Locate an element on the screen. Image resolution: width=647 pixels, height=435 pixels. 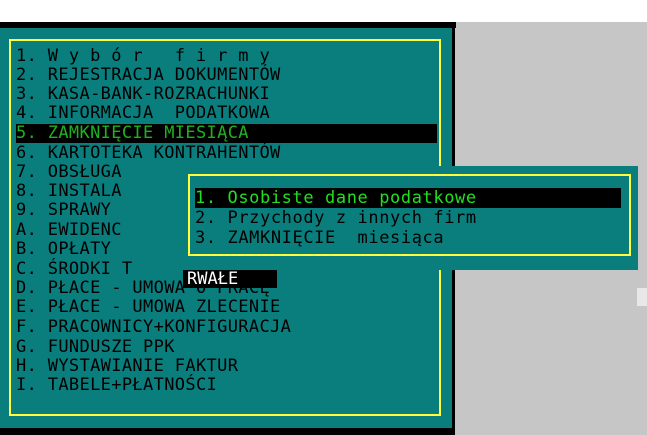
menu-item-fundusze-ppk: G. FUNDUSZE PPK is located at coordinates (226, 347).